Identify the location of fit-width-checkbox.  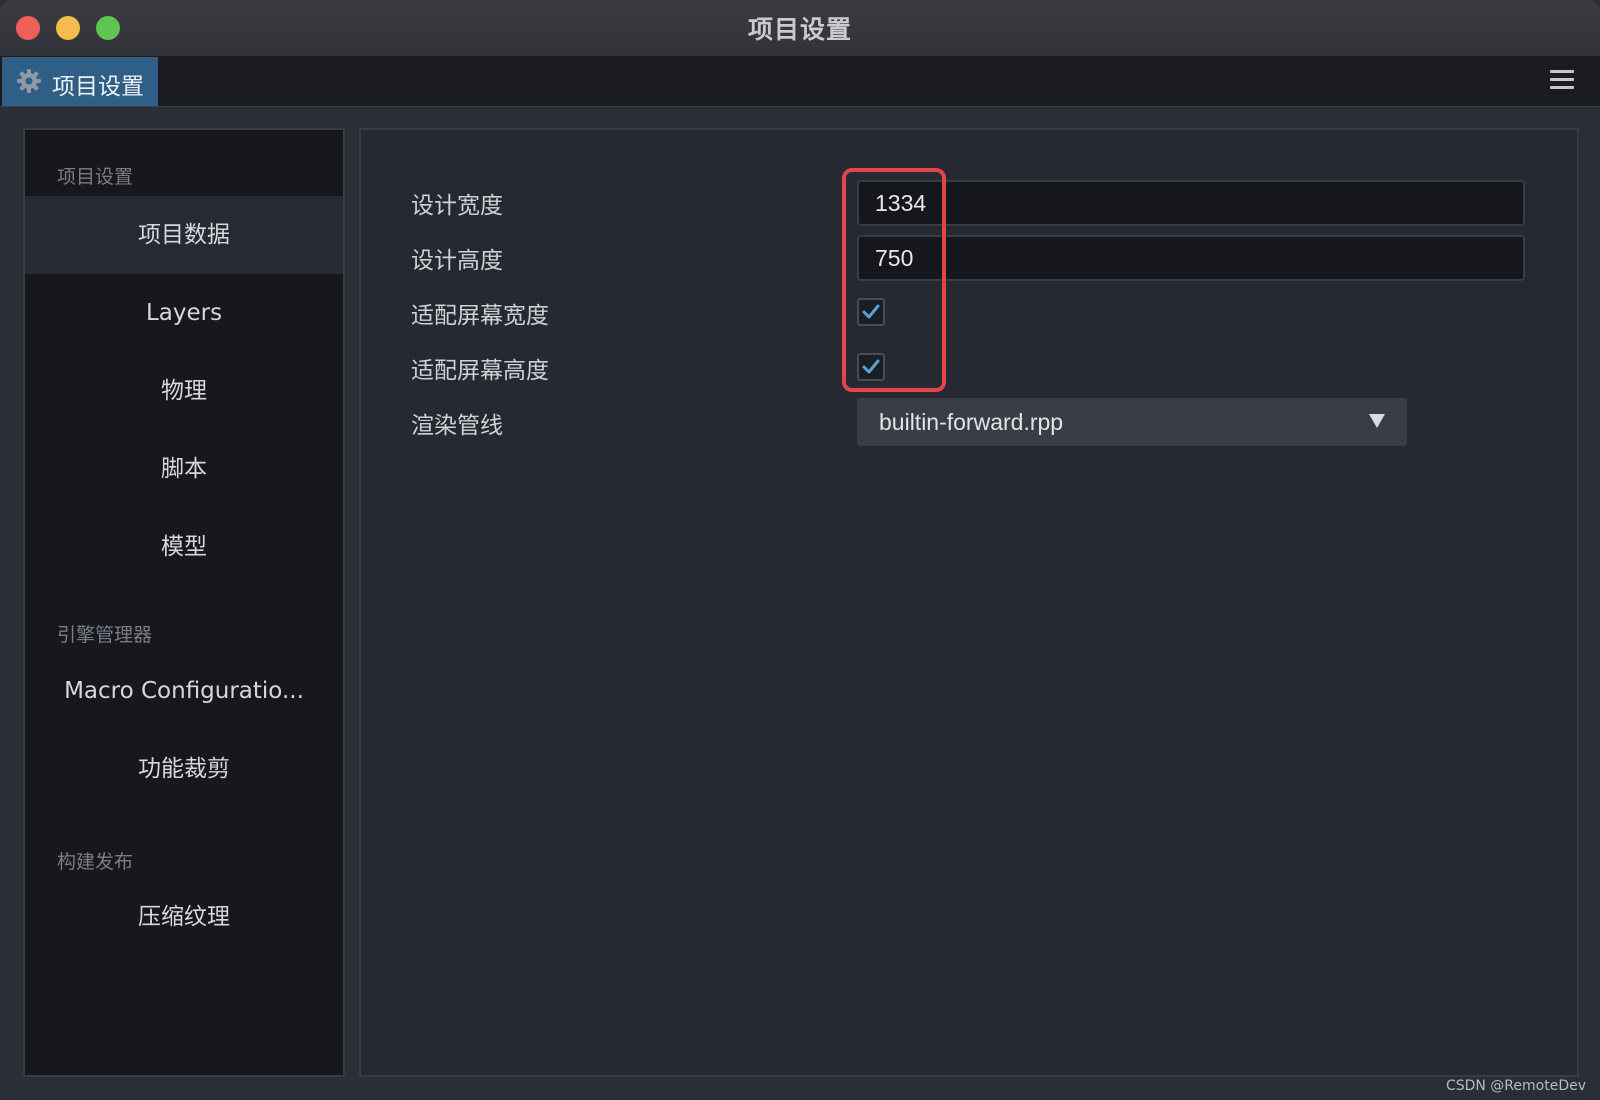
(871, 312).